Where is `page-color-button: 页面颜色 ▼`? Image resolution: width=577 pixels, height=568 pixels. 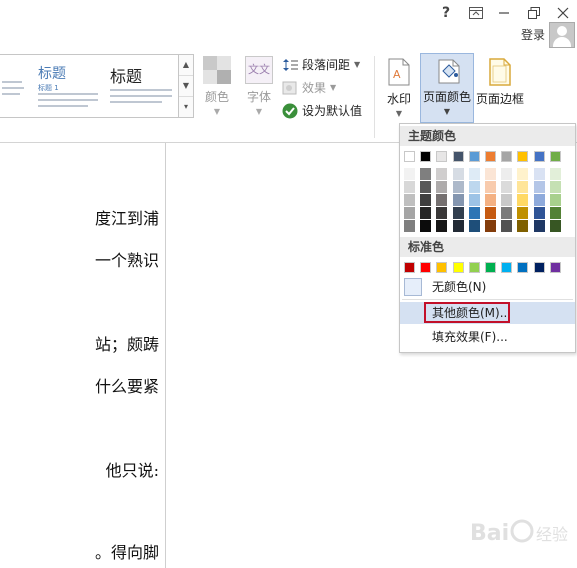
page-color-button: 页面颜色 ▼ is located at coordinates (447, 88).